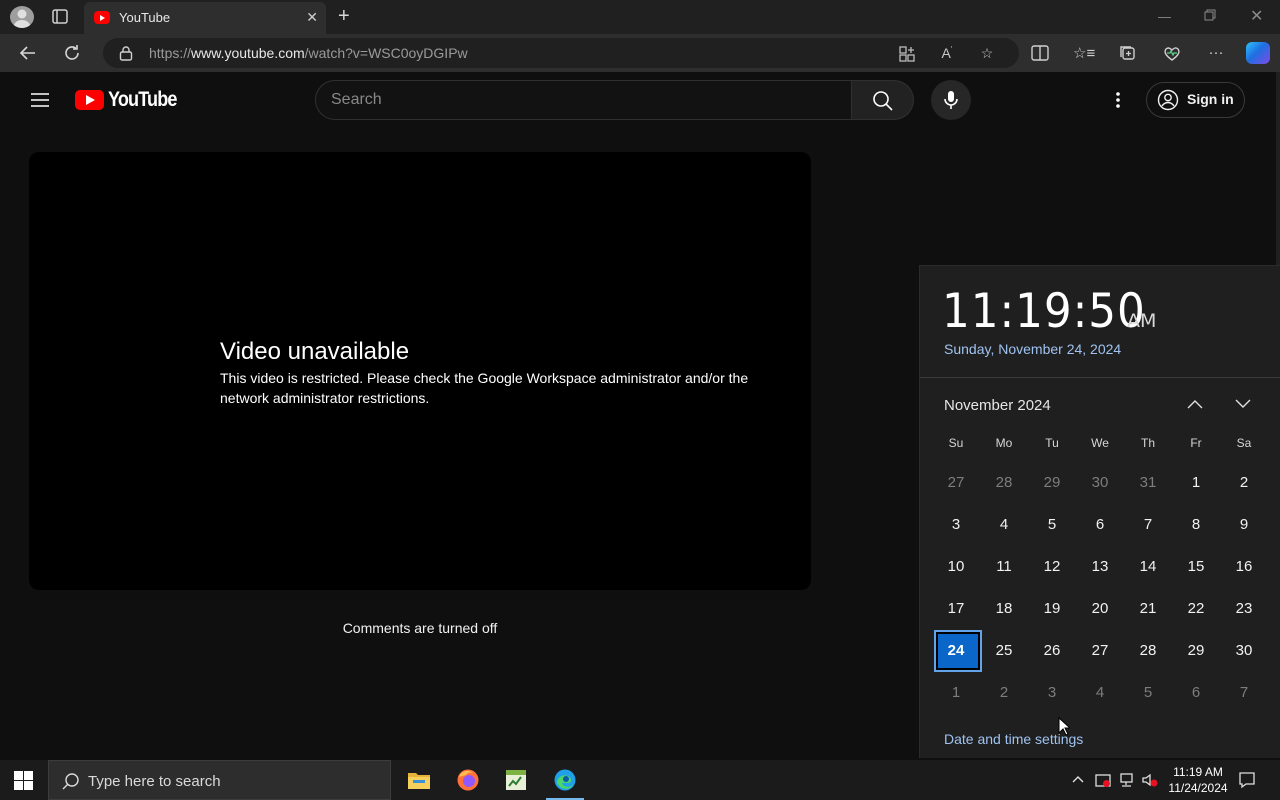 This screenshot has width=1280, height=800. Describe the element at coordinates (1004, 608) in the screenshot. I see `calendar-day: 18` at that location.